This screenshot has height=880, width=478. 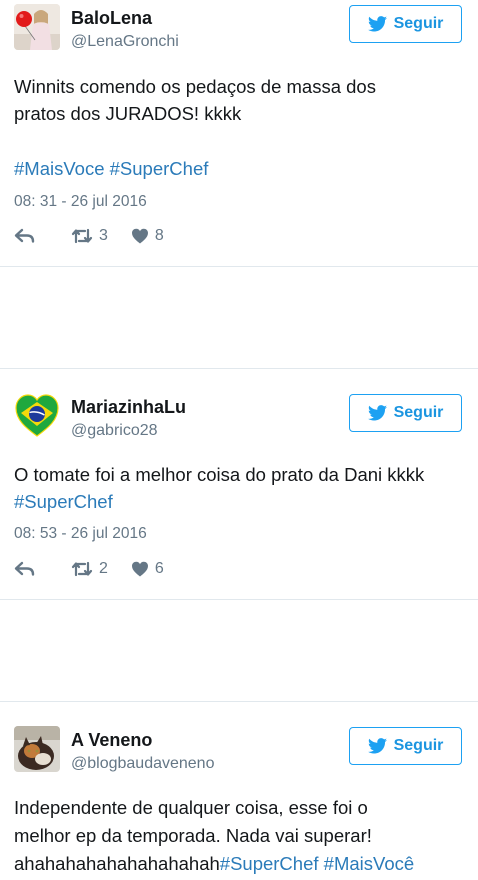 What do you see at coordinates (114, 431) in the screenshot?
I see `author-handle: @gabrico28` at bounding box center [114, 431].